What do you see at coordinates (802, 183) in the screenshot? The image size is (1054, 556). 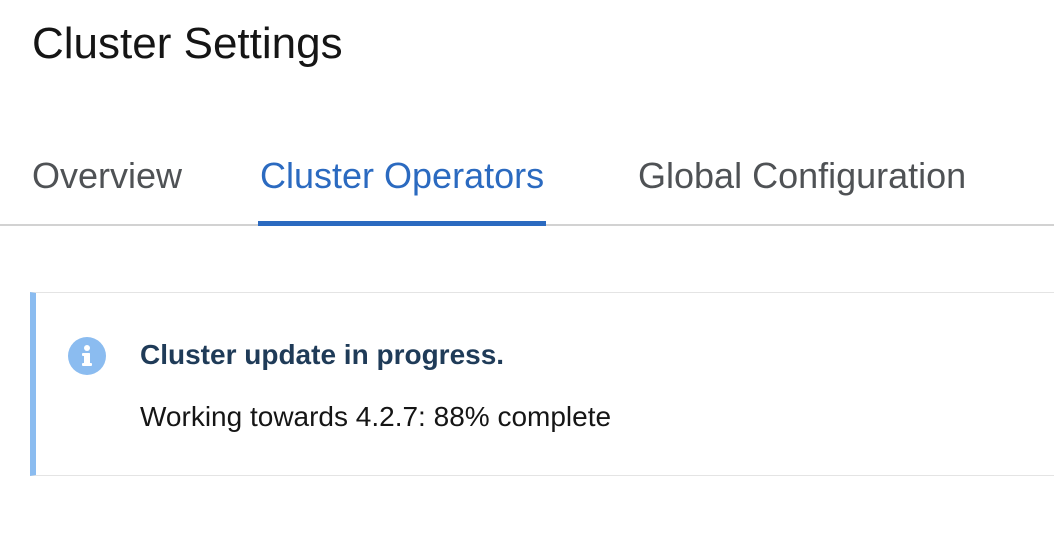 I see `tab-global-configuration: Global Configuration` at bounding box center [802, 183].